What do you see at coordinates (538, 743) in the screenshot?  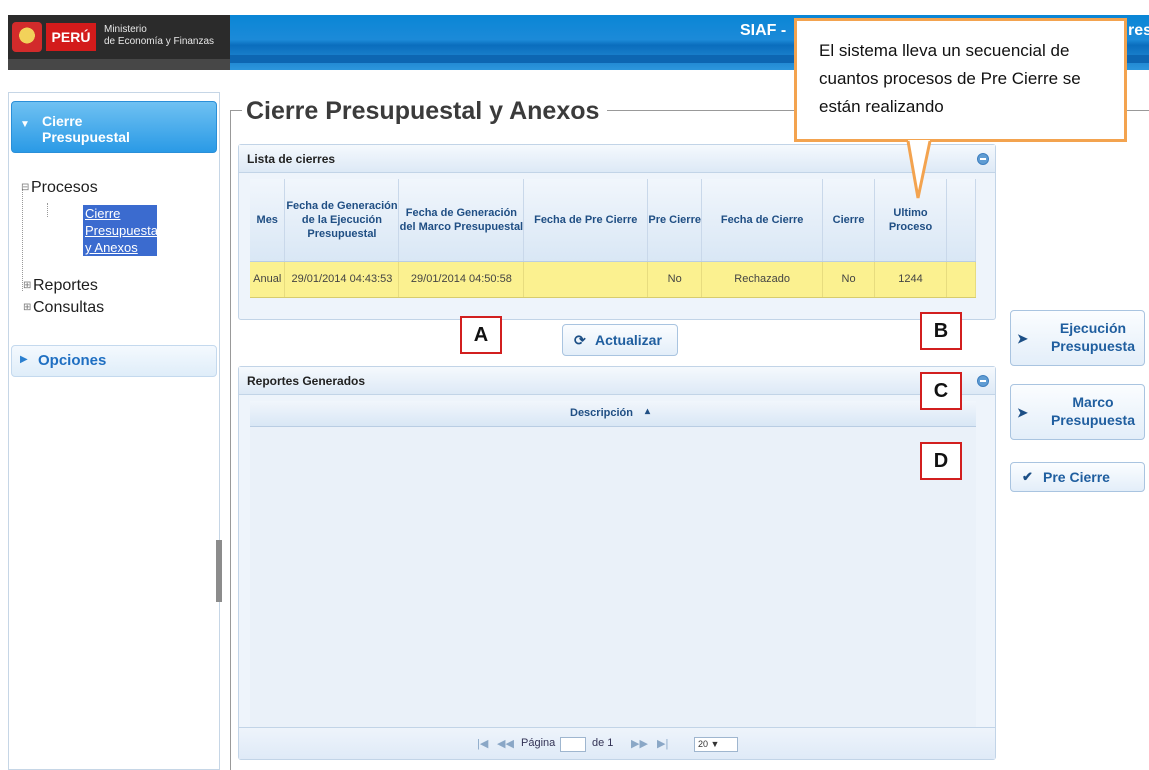 I see `pager-page-label: Página` at bounding box center [538, 743].